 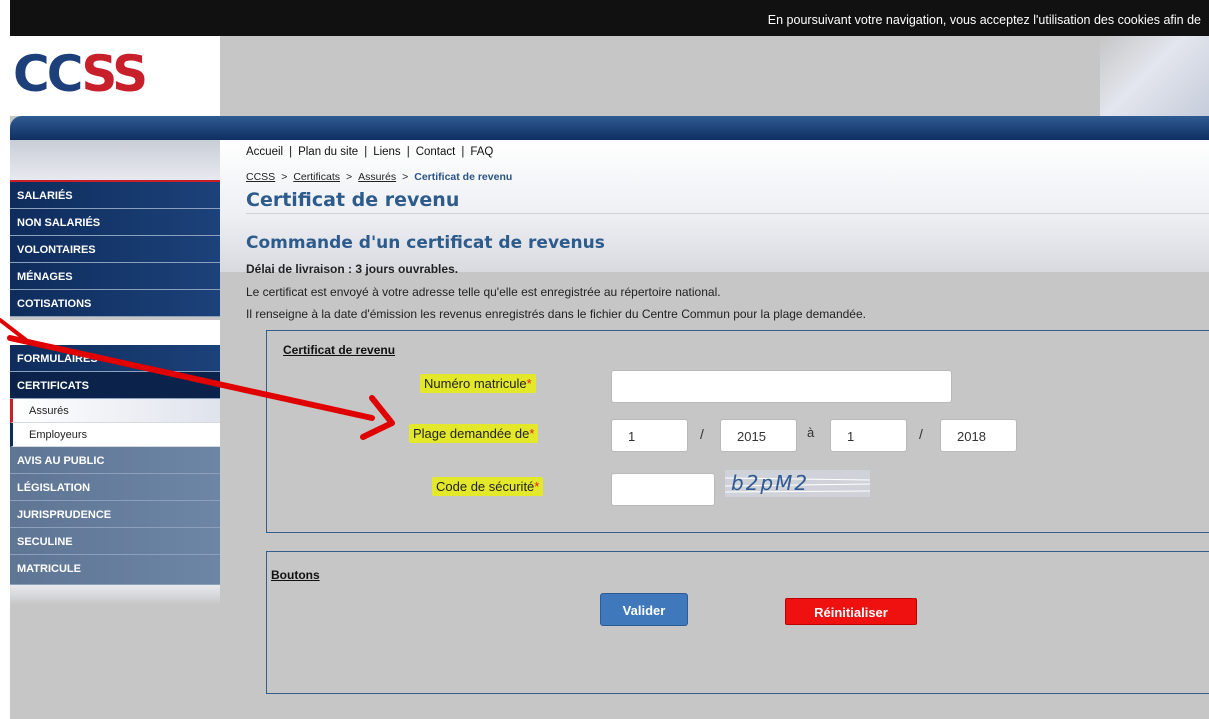 What do you see at coordinates (851, 611) in the screenshot?
I see `reset-button: Réinitialiser` at bounding box center [851, 611].